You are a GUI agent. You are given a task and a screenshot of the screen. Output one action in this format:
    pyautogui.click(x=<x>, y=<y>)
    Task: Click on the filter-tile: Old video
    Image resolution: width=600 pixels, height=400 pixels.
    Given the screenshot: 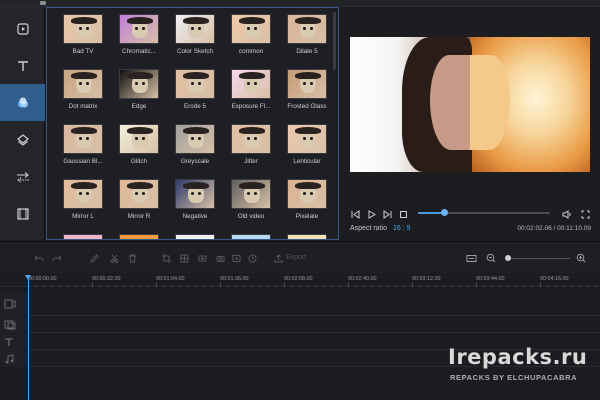 What is the action you would take?
    pyautogui.click(x=251, y=202)
    